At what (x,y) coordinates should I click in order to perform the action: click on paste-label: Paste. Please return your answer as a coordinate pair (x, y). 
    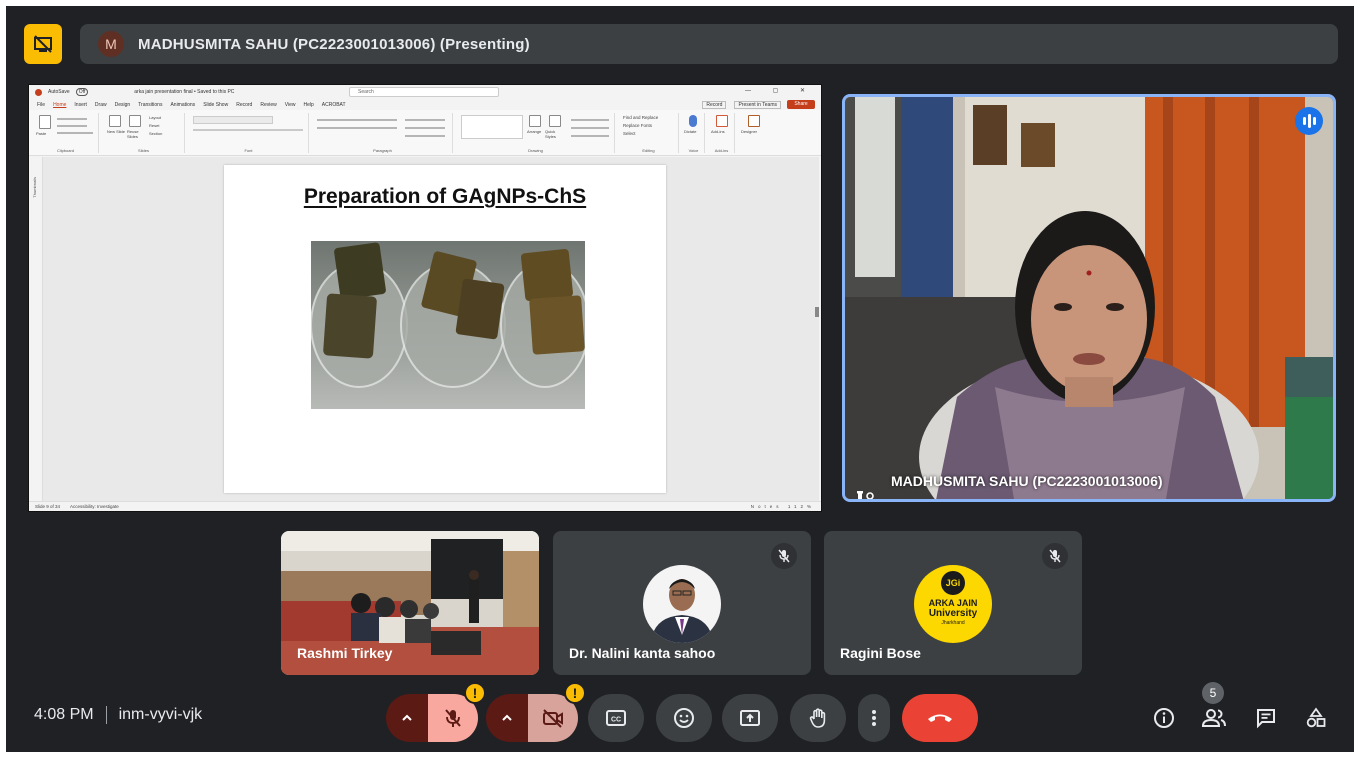
    Looking at the image, I should click on (41, 133).